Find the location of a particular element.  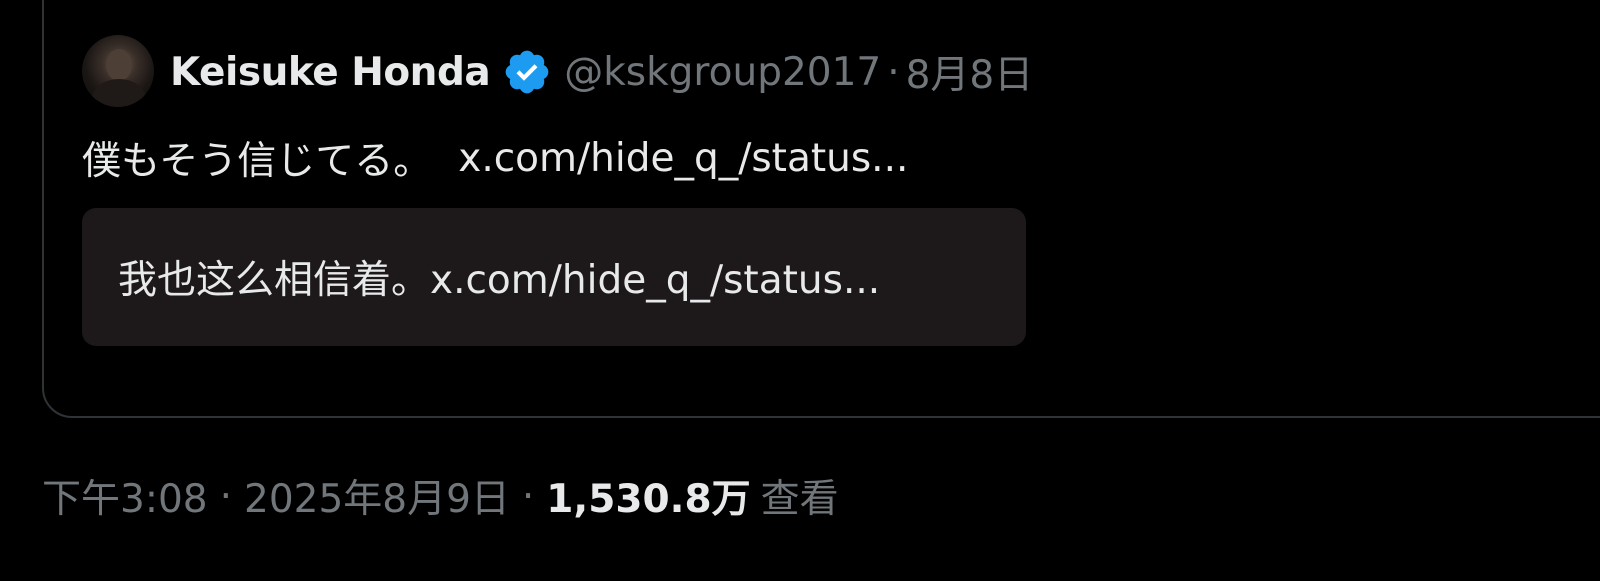

post-date: 2025年8月9日 is located at coordinates (377, 496).